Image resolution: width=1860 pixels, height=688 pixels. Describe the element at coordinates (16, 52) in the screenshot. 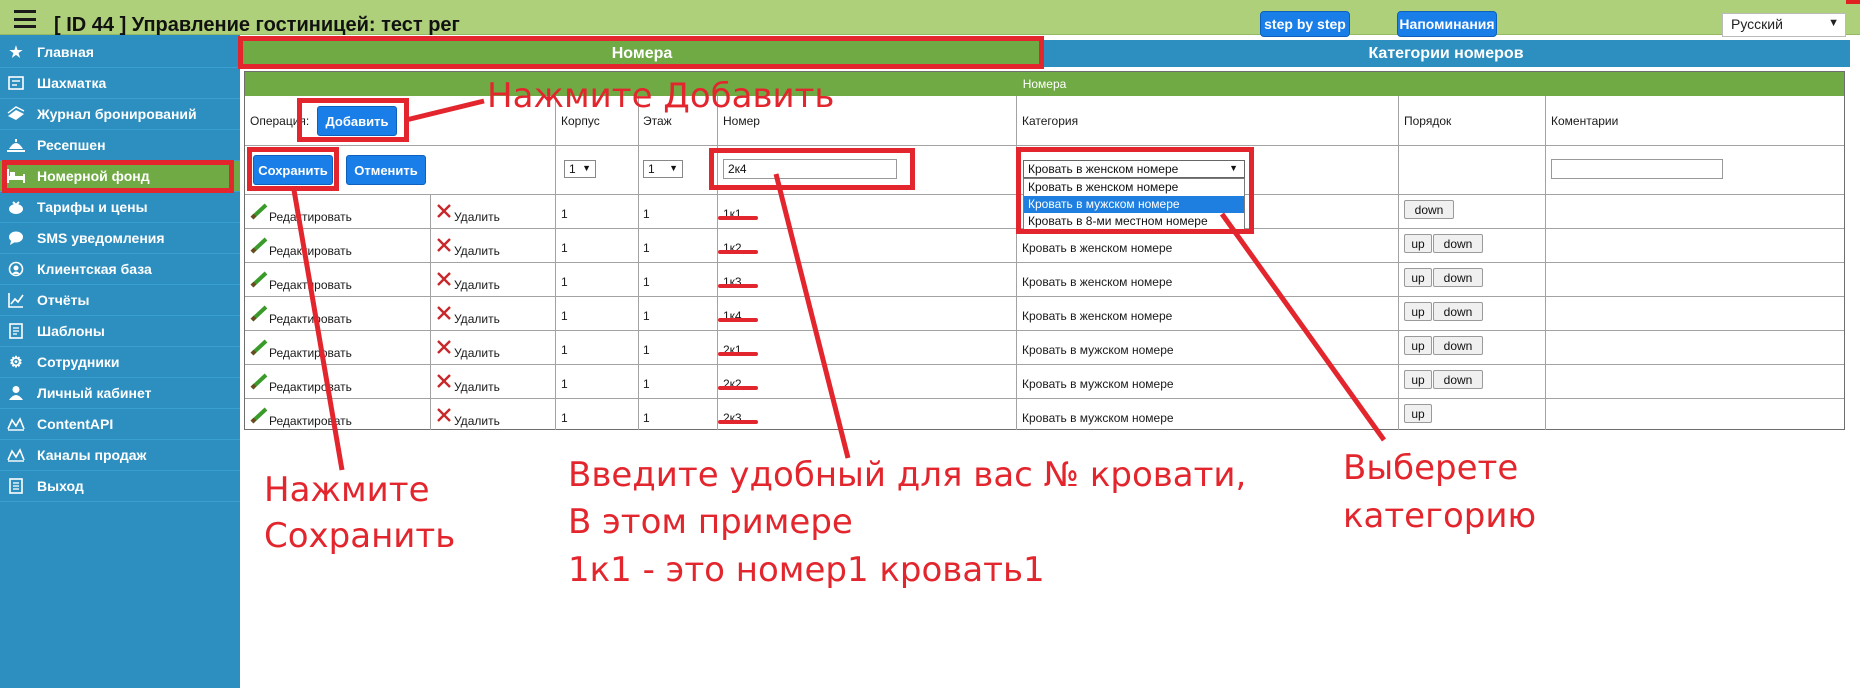

I see `star-icon: ★` at that location.